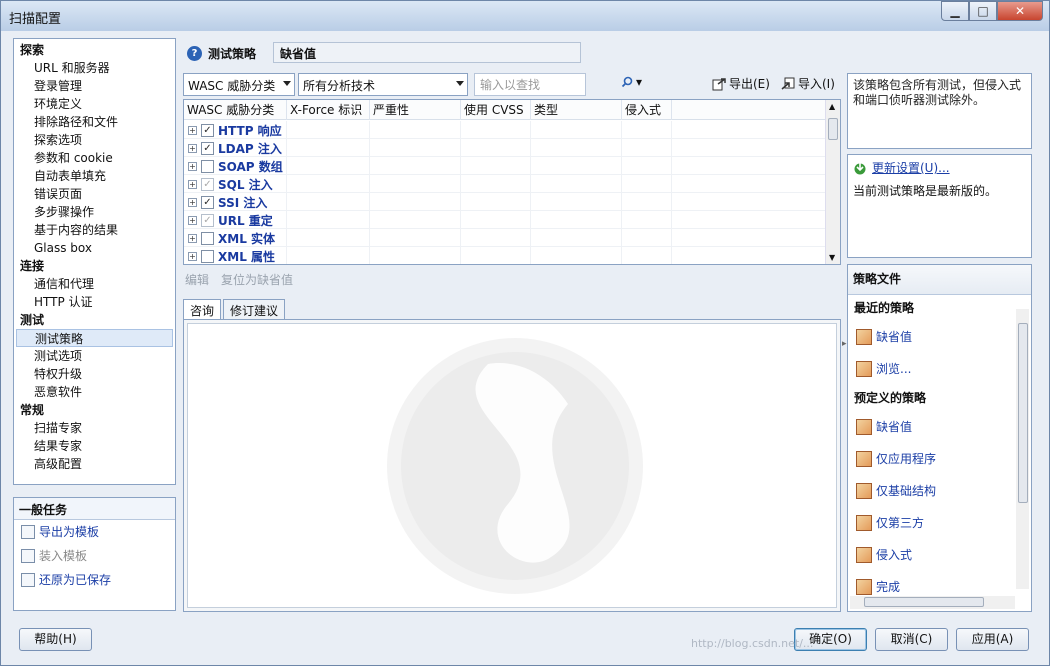  What do you see at coordinates (94, 446) in the screenshot?
I see `nav-item: 结果专家` at bounding box center [94, 446].